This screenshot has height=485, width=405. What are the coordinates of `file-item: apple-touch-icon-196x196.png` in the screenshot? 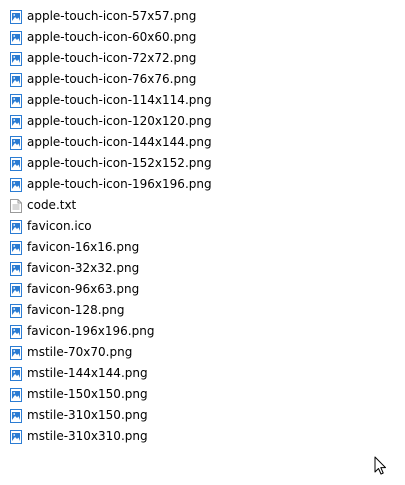 It's located at (111, 184).